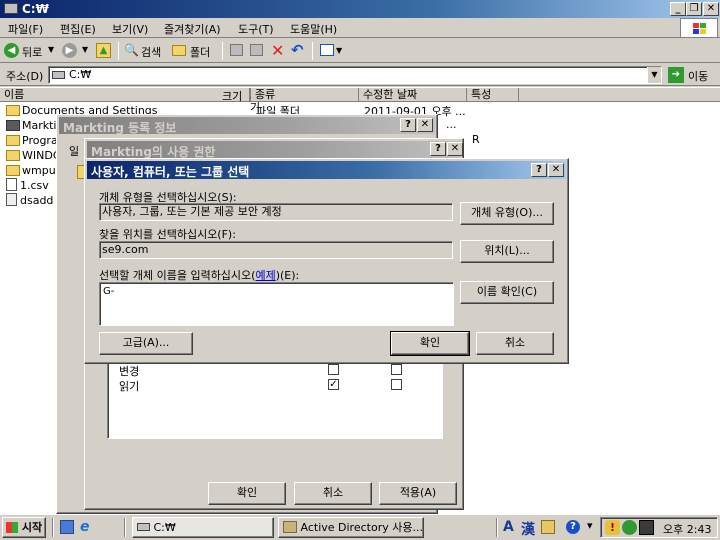 This screenshot has width=720, height=540. Describe the element at coordinates (131, 50) in the screenshot. I see `search-icon: 🔍` at that location.